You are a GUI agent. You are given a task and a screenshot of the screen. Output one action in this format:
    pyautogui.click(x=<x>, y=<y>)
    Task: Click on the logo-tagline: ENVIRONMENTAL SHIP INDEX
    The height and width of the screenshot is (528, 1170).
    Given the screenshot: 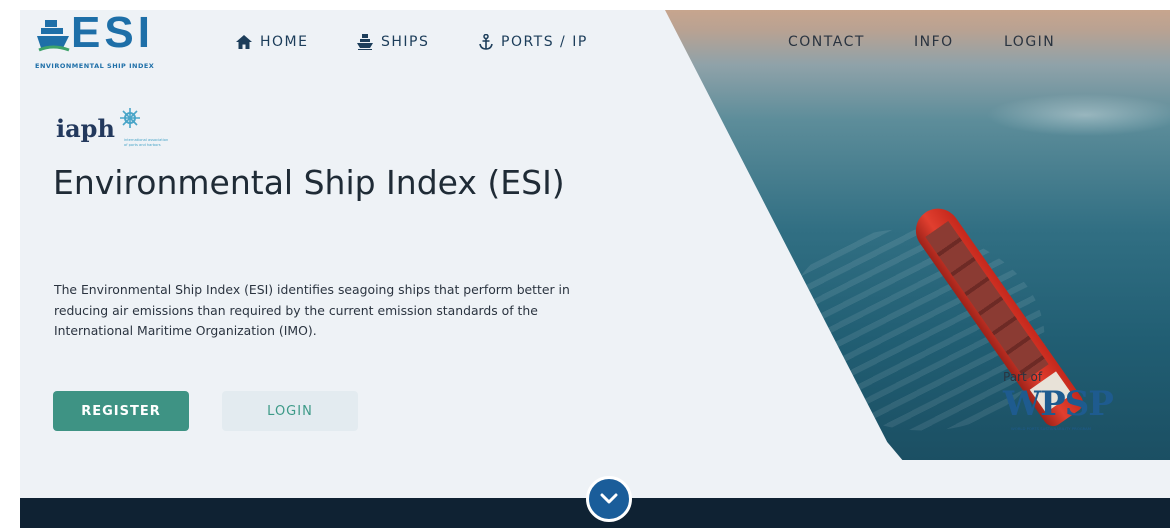 What is the action you would take?
    pyautogui.click(x=95, y=66)
    